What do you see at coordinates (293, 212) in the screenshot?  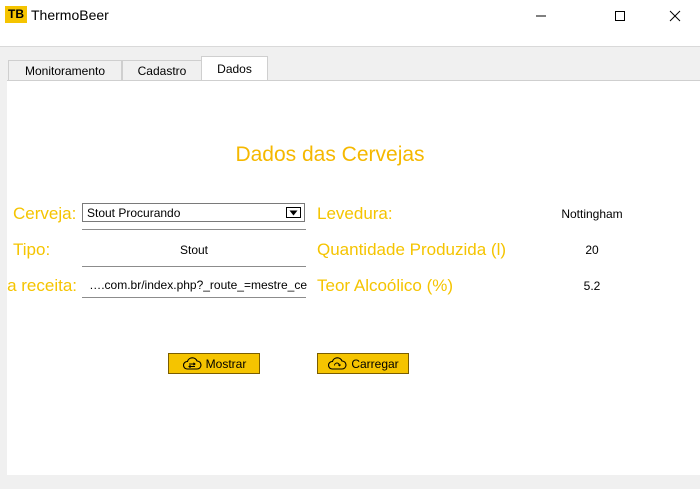 I see `dropdown-arrow-icon` at bounding box center [293, 212].